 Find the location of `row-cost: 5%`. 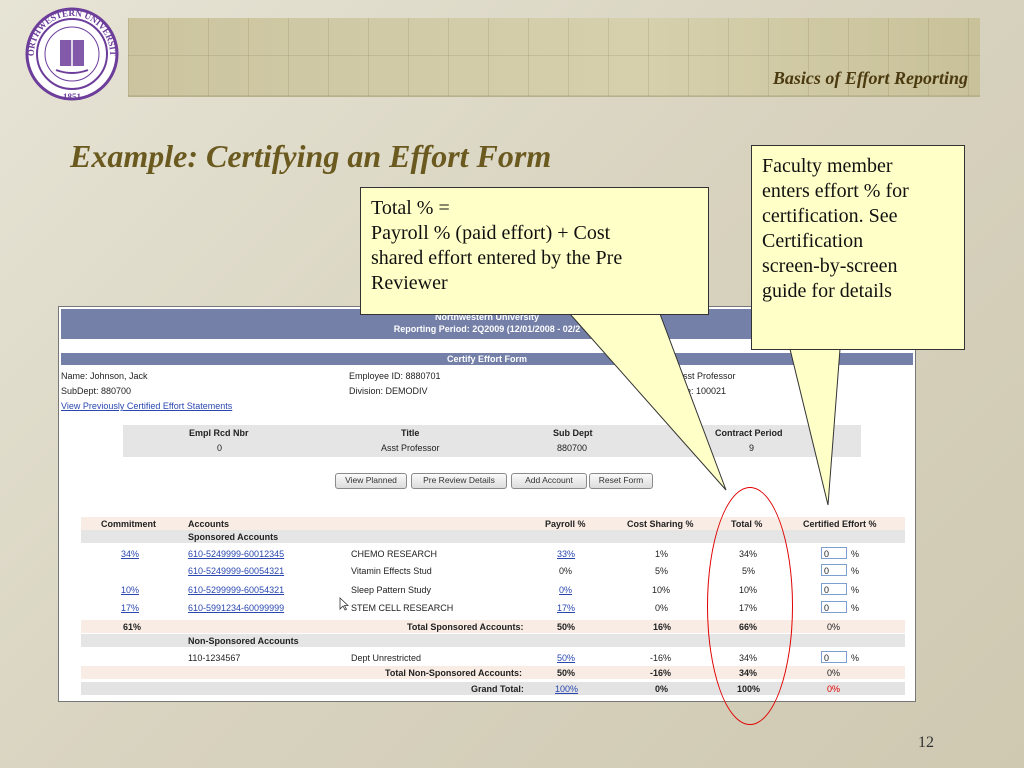

row-cost: 5% is located at coordinates (662, 571).